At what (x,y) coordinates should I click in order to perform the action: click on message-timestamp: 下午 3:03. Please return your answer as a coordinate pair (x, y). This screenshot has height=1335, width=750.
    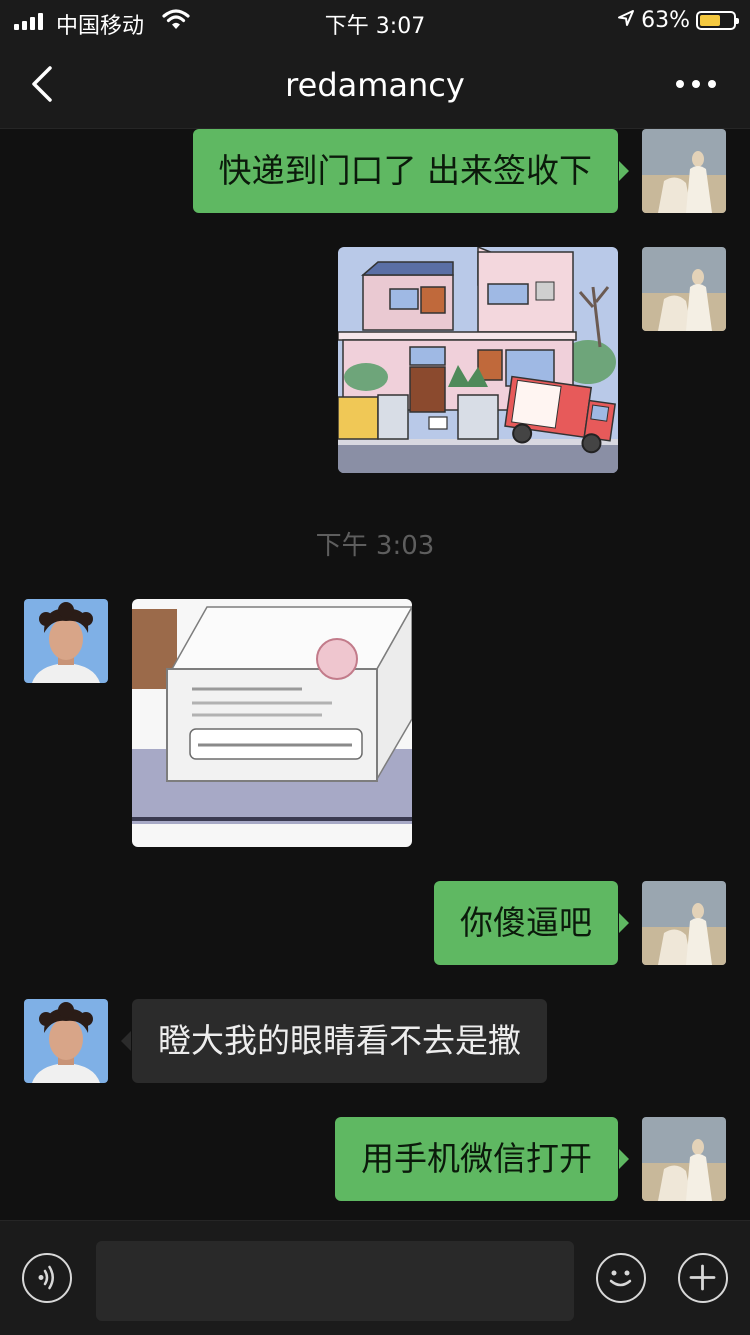
    Looking at the image, I should click on (375, 546).